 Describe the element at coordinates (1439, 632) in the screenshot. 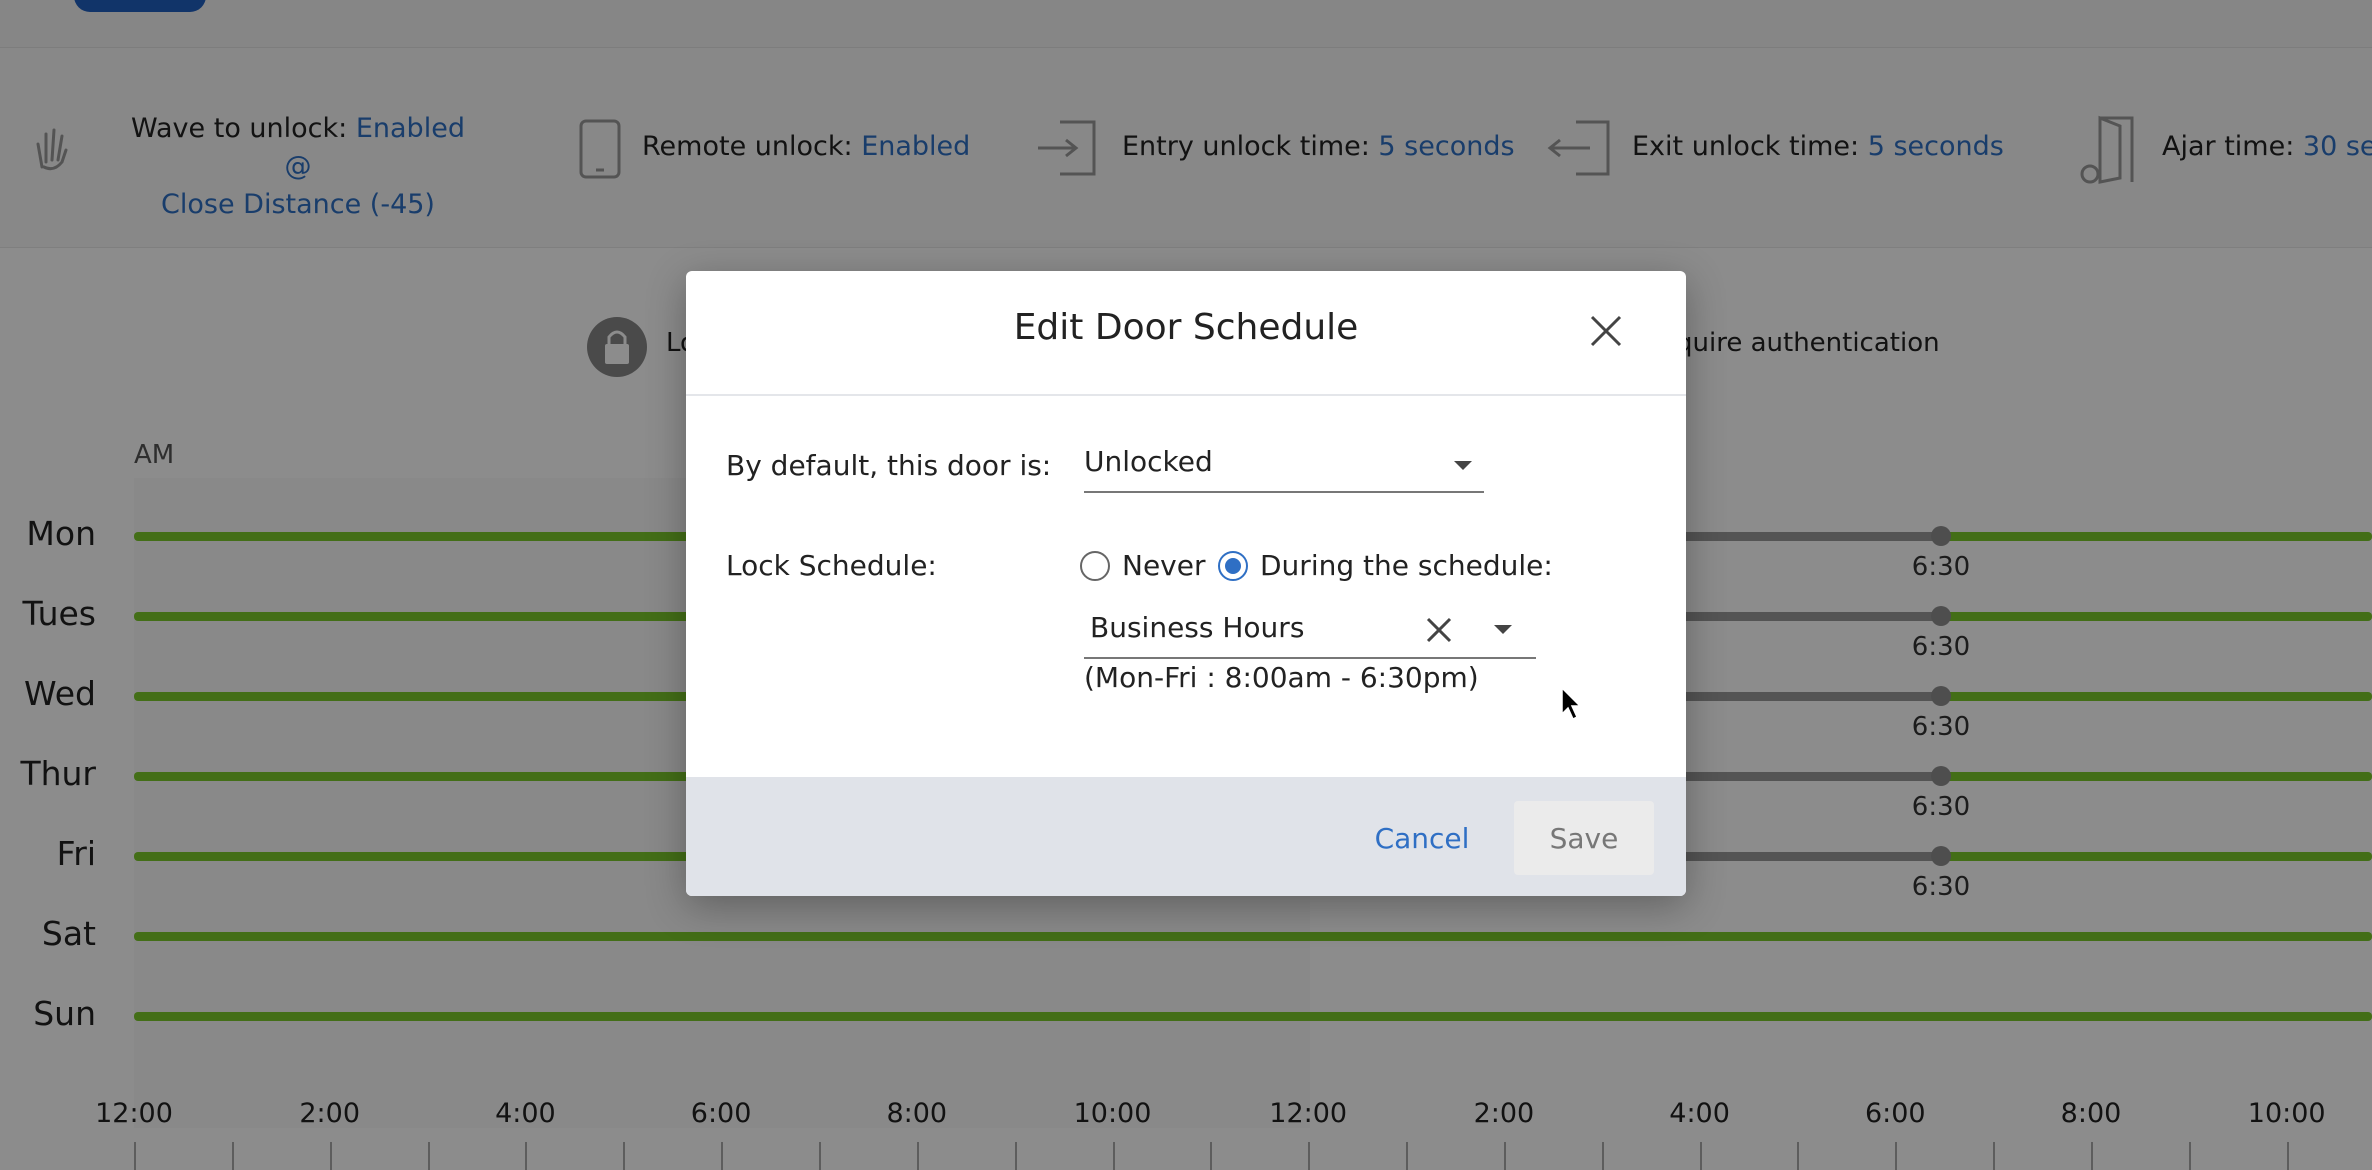

I see `clear-selection-icon` at that location.